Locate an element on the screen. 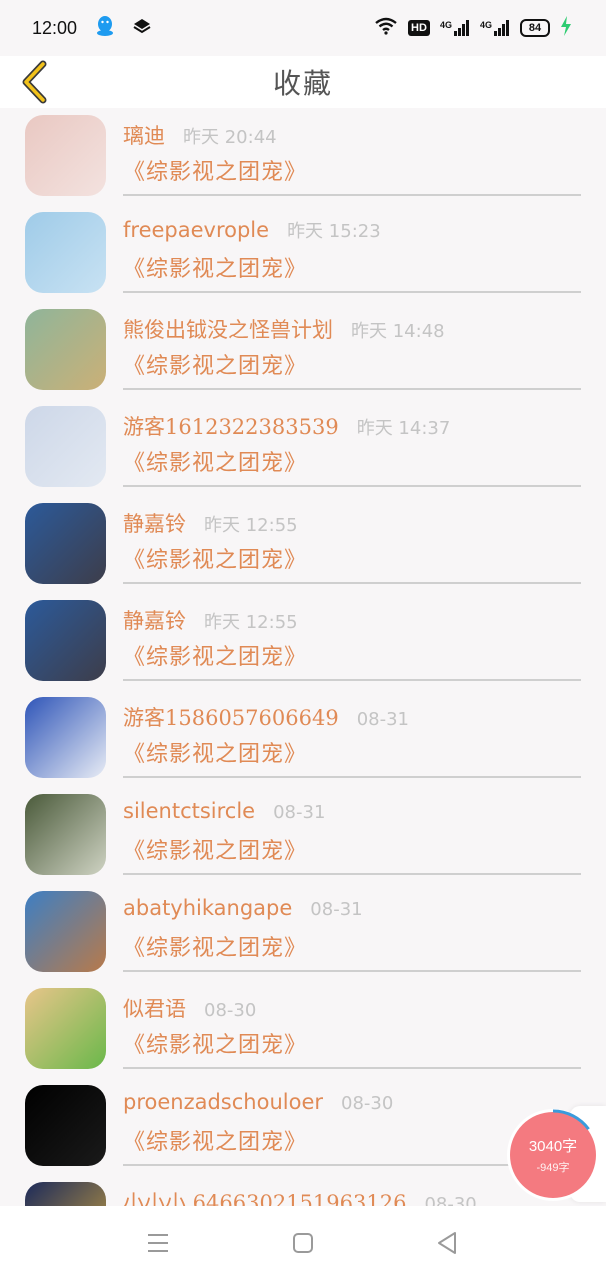  user-name: 璃迪 is located at coordinates (144, 135).